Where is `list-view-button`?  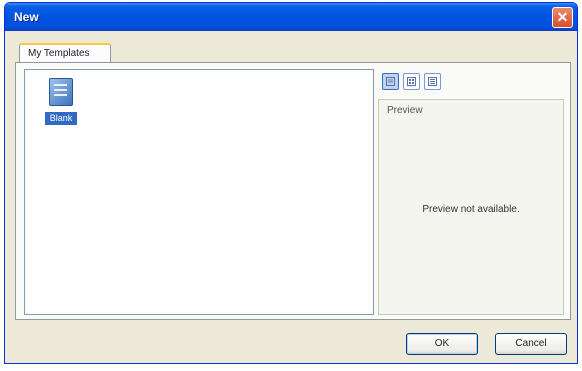
list-view-button is located at coordinates (432, 81).